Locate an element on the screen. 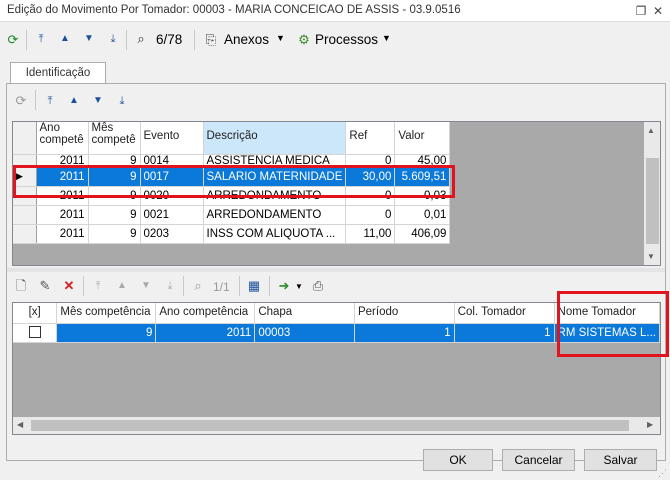 This screenshot has width=670, height=480. tab-identificacao: Identificação is located at coordinates (58, 73).